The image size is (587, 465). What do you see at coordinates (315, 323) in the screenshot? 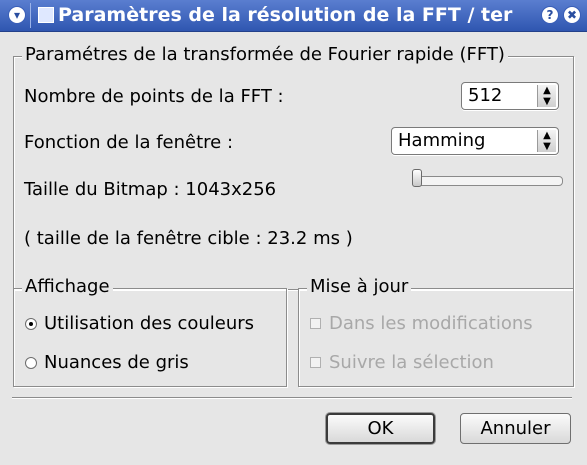
I see `on-modifications-checkbox` at bounding box center [315, 323].